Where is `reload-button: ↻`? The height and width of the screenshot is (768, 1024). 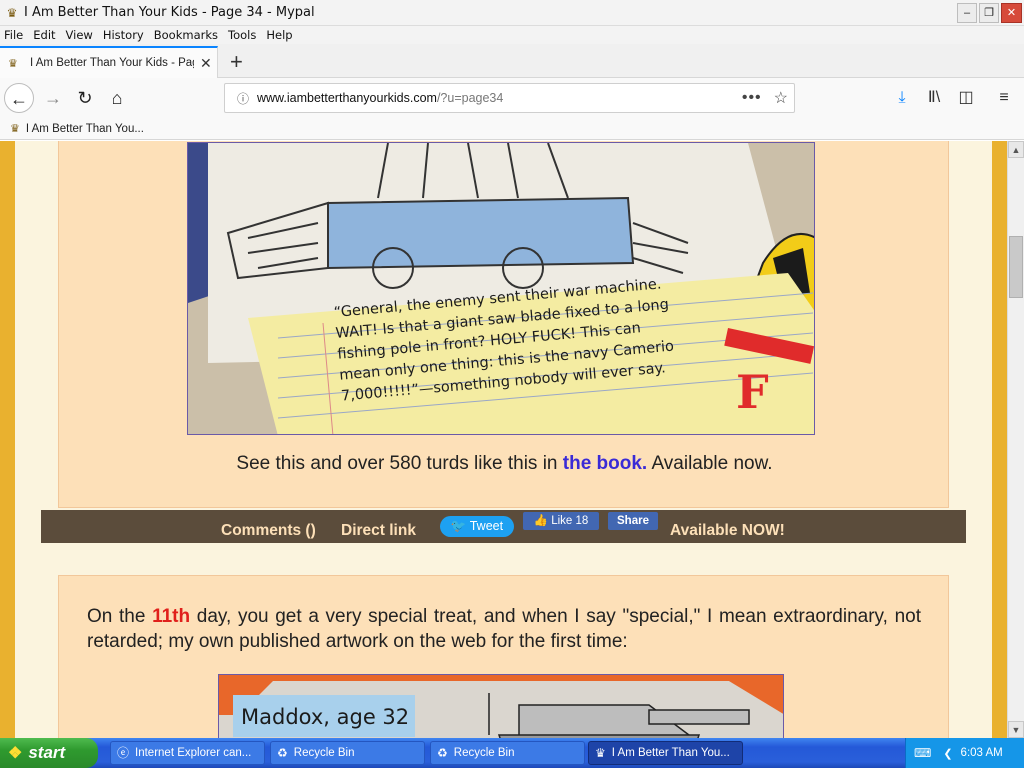
reload-button: ↻ is located at coordinates (85, 98).